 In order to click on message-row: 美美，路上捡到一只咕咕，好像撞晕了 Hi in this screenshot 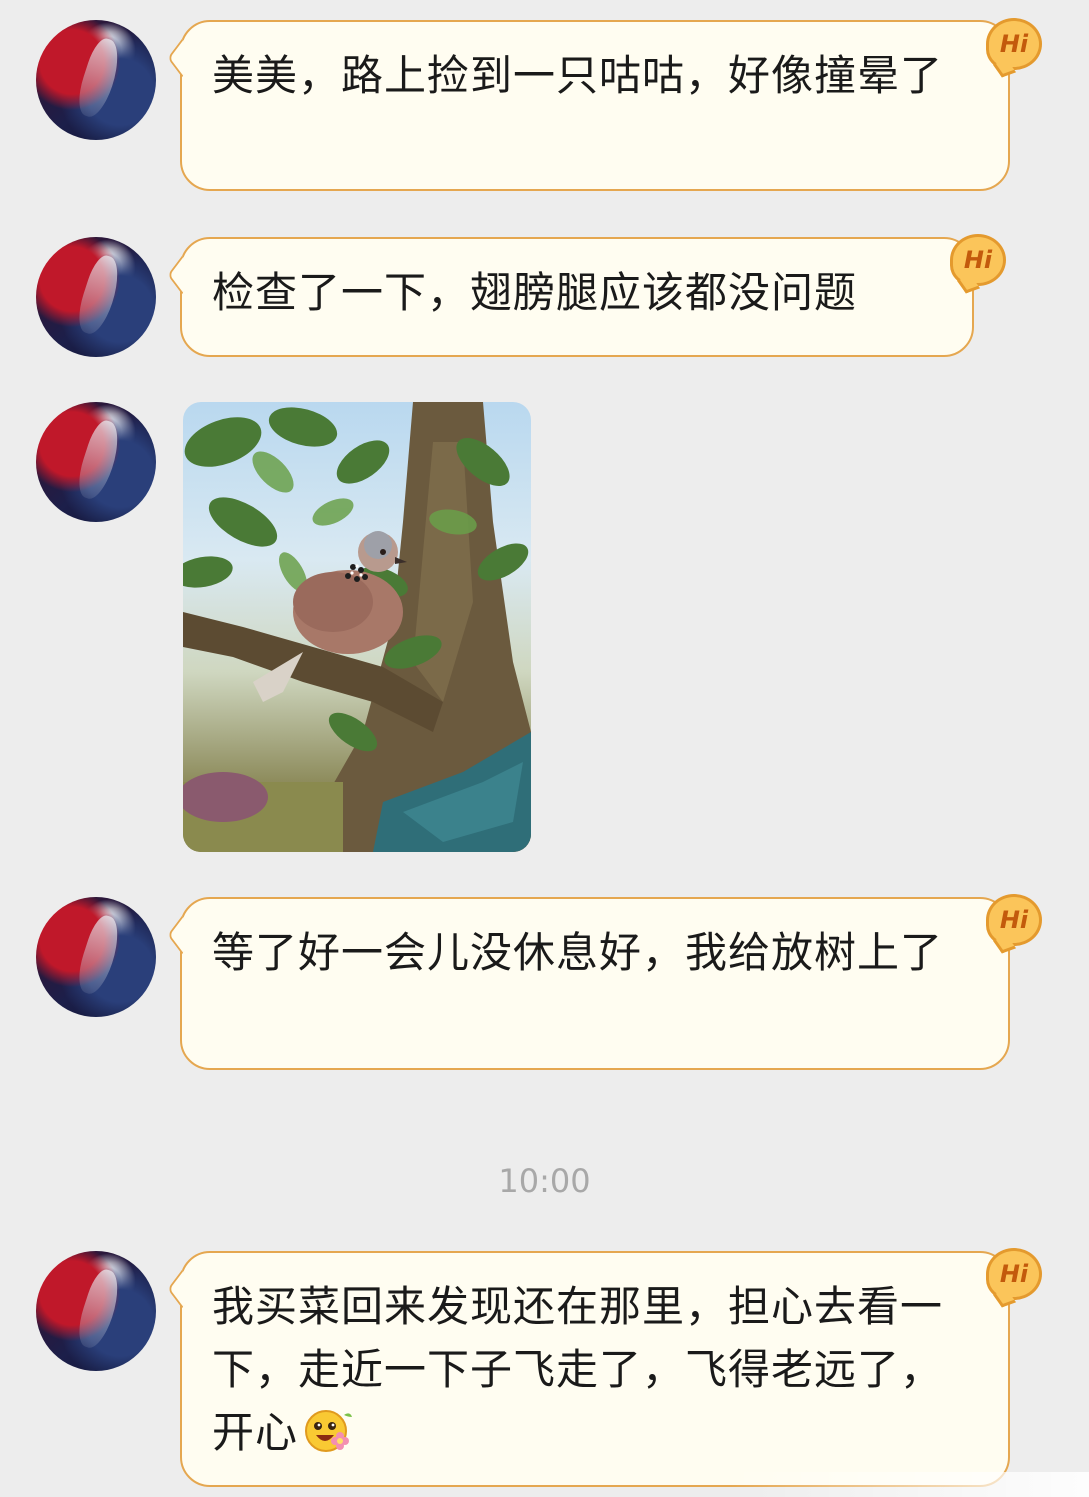, I will do `click(544, 105)`.